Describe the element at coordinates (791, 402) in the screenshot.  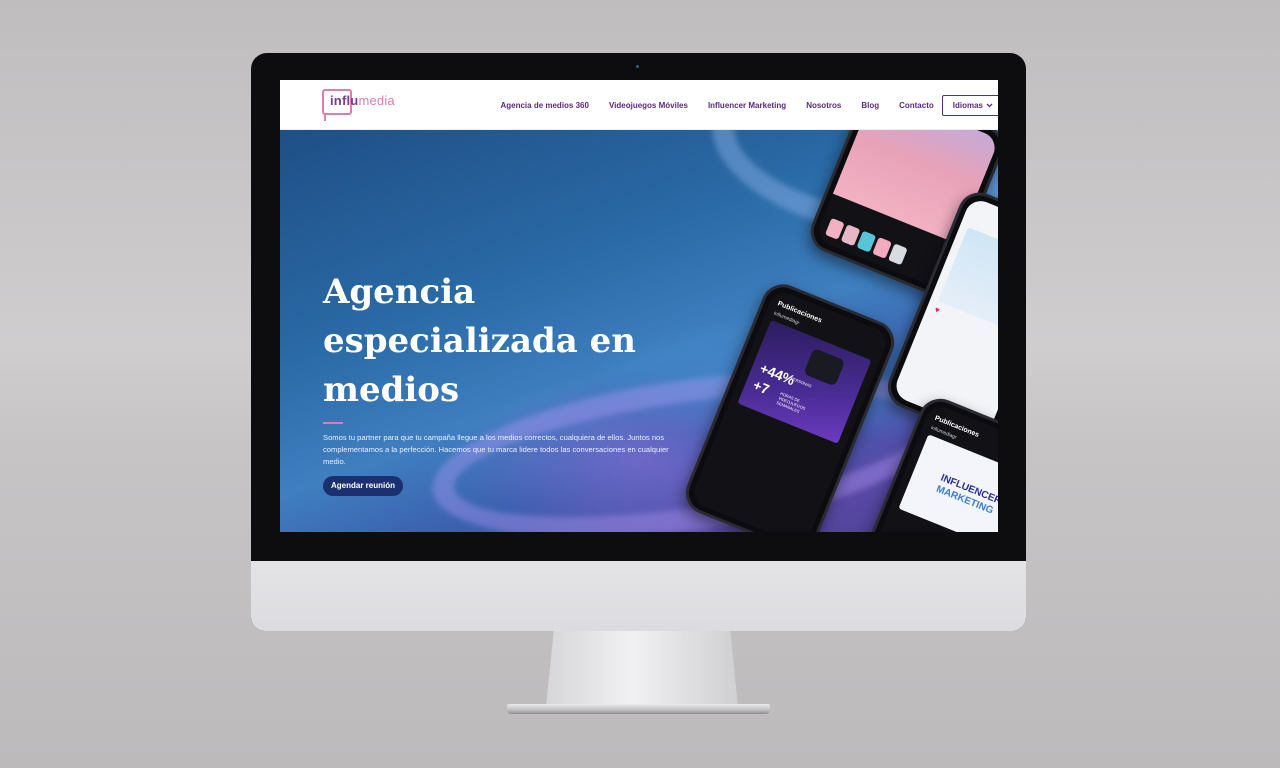
I see `stat-7-caption: HORAS DE VIDEOJUEGOS SEMANALES` at that location.